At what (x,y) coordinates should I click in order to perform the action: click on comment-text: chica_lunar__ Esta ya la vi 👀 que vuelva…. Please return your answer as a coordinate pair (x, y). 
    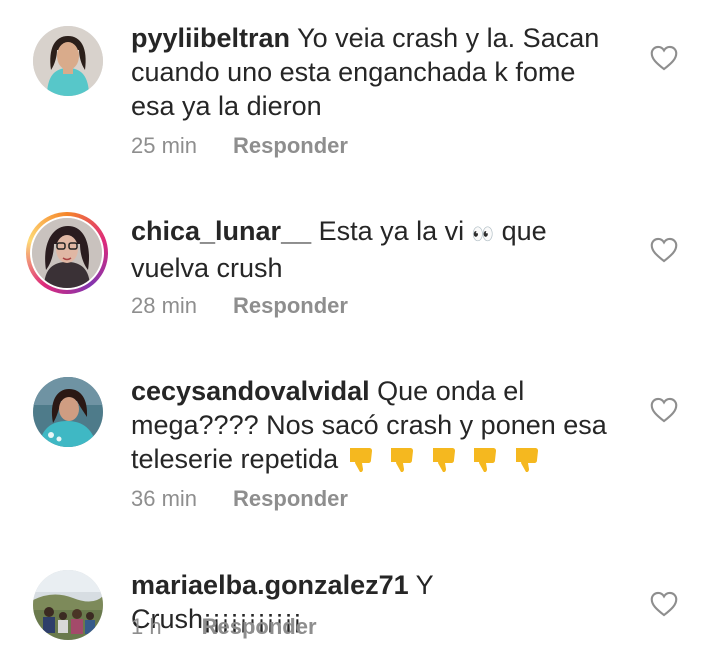
    Looking at the image, I should click on (371, 249).